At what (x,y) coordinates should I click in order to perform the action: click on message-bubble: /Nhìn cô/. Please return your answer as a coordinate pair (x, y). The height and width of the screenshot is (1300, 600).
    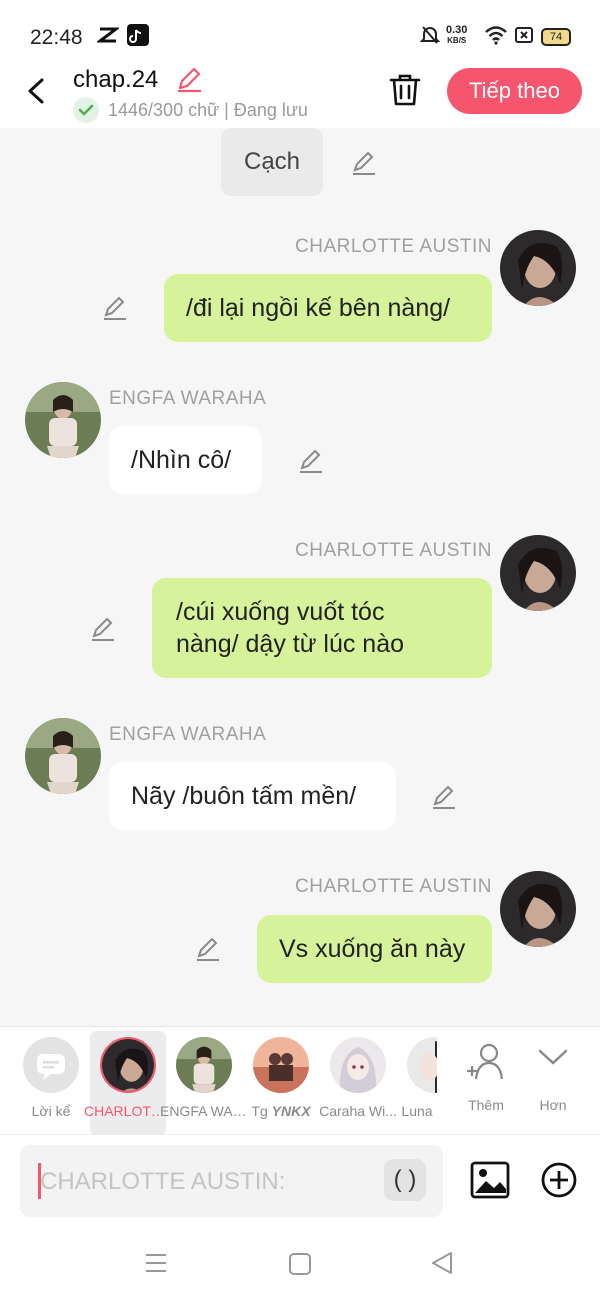
    Looking at the image, I should click on (185, 460).